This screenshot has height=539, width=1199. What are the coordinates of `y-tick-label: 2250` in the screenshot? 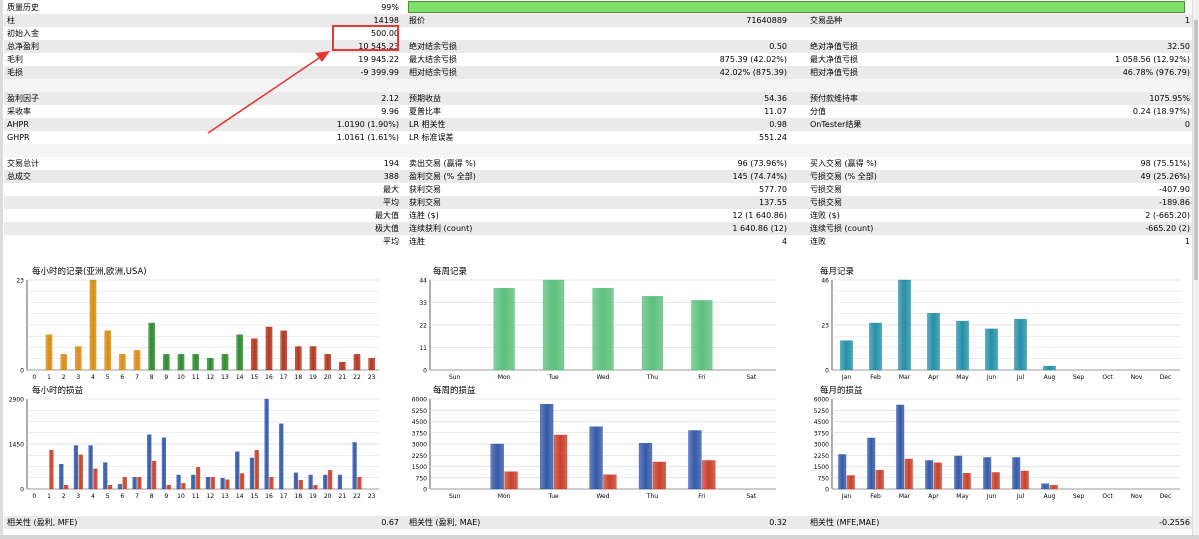 It's located at (821, 456).